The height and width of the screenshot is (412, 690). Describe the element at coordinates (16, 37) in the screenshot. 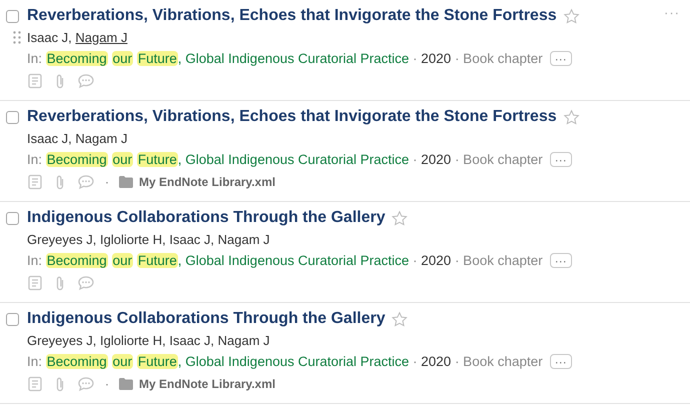

I see `drag-handle-icon` at that location.